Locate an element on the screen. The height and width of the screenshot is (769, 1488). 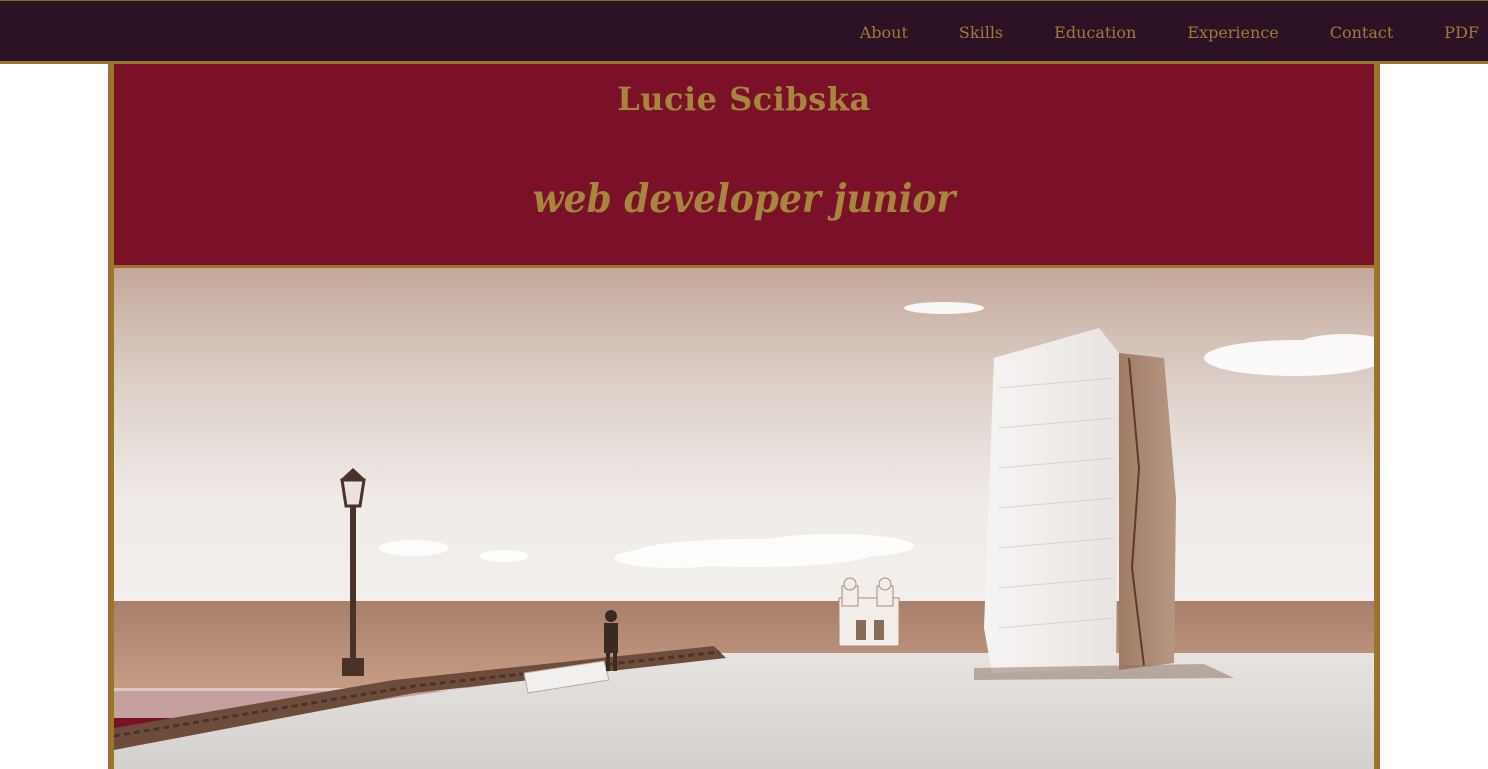
nav-link-pdf: PDF is located at coordinates (1461, 33).